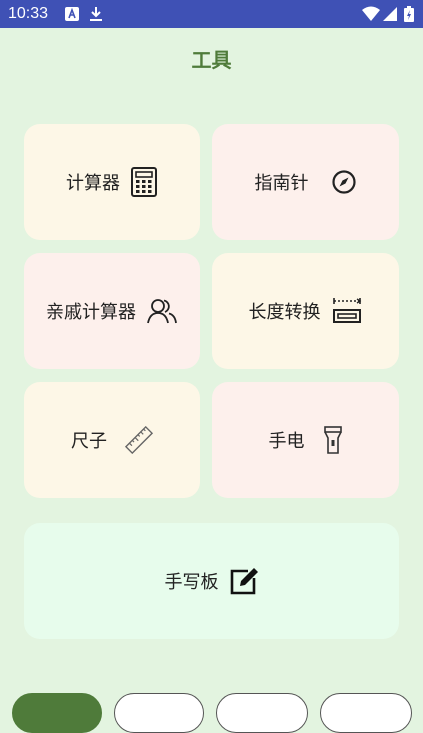 Image resolution: width=423 pixels, height=733 pixels. Describe the element at coordinates (409, 14) in the screenshot. I see `battery-icon` at that location.